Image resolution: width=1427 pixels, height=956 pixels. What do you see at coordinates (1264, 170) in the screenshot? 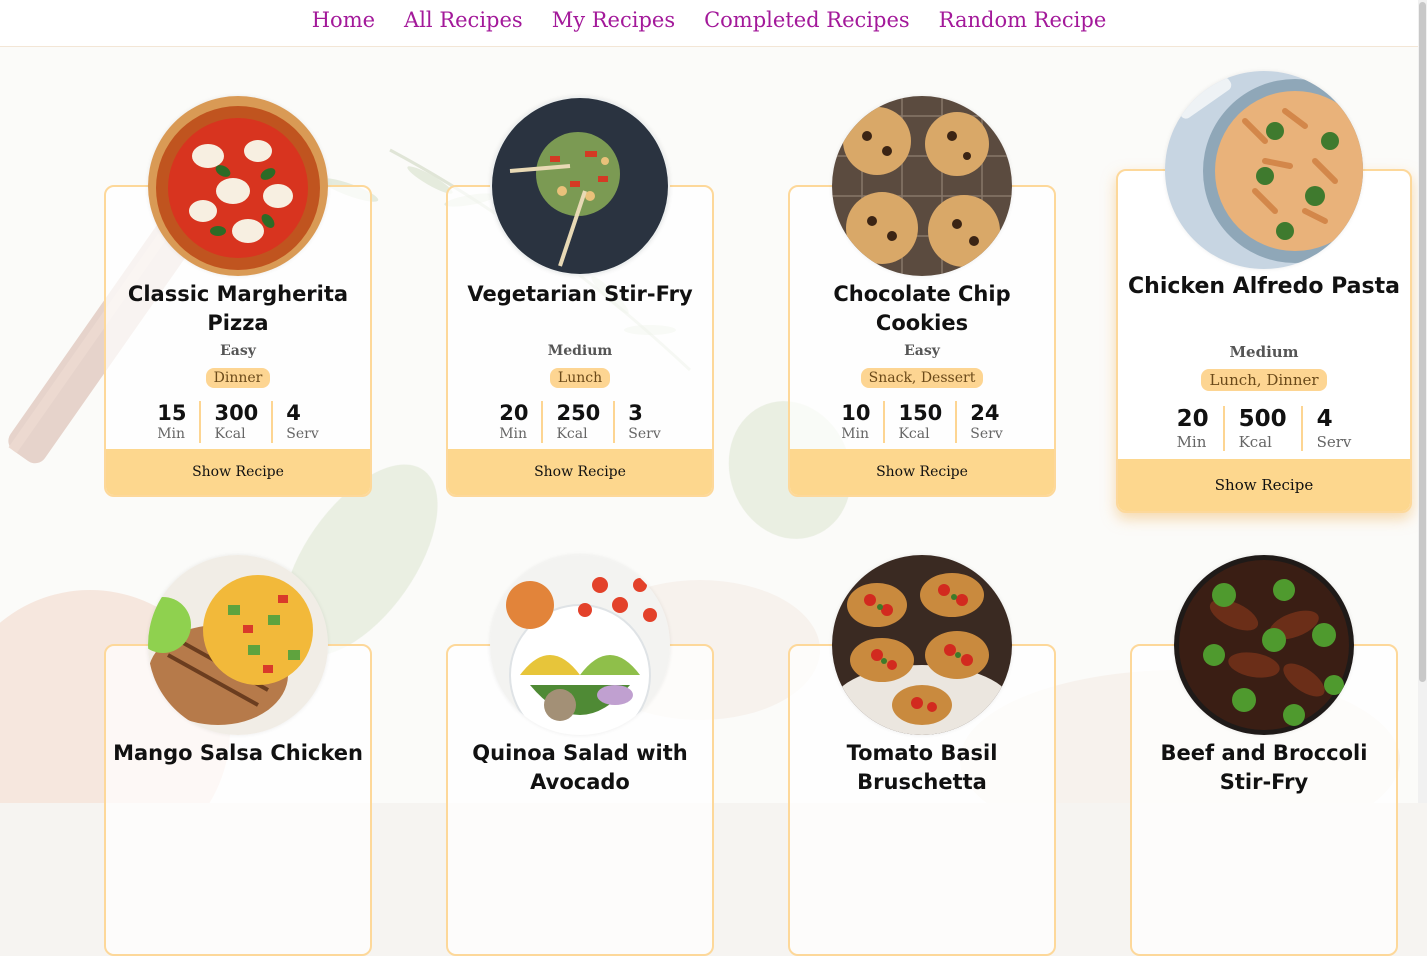
I see `pasta-photo` at bounding box center [1264, 170].